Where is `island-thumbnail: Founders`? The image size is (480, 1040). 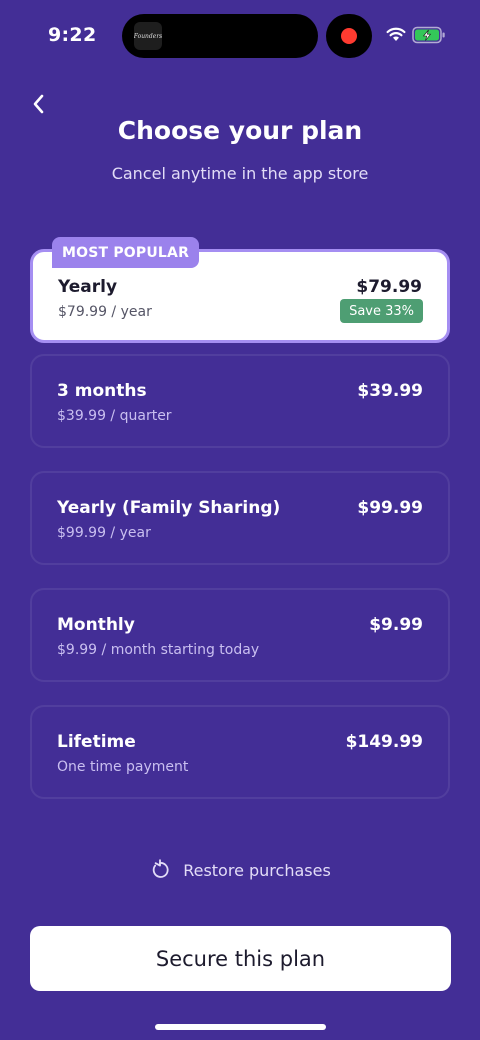
island-thumbnail: Founders is located at coordinates (148, 36).